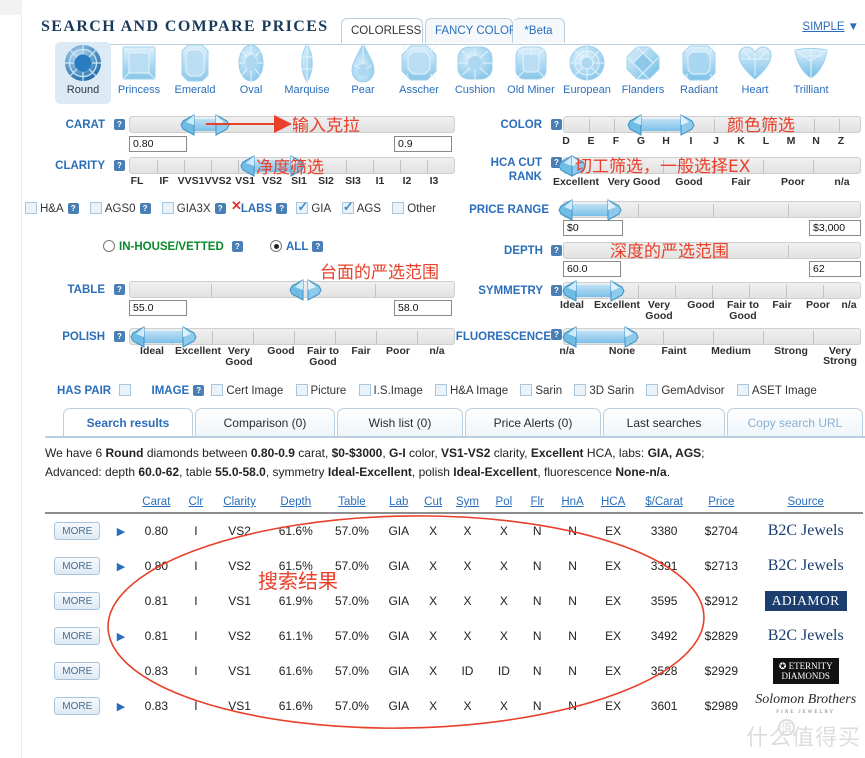 This screenshot has width=865, height=758. Describe the element at coordinates (664, 504) in the screenshot. I see `col-per-carat: $/Carat` at that location.